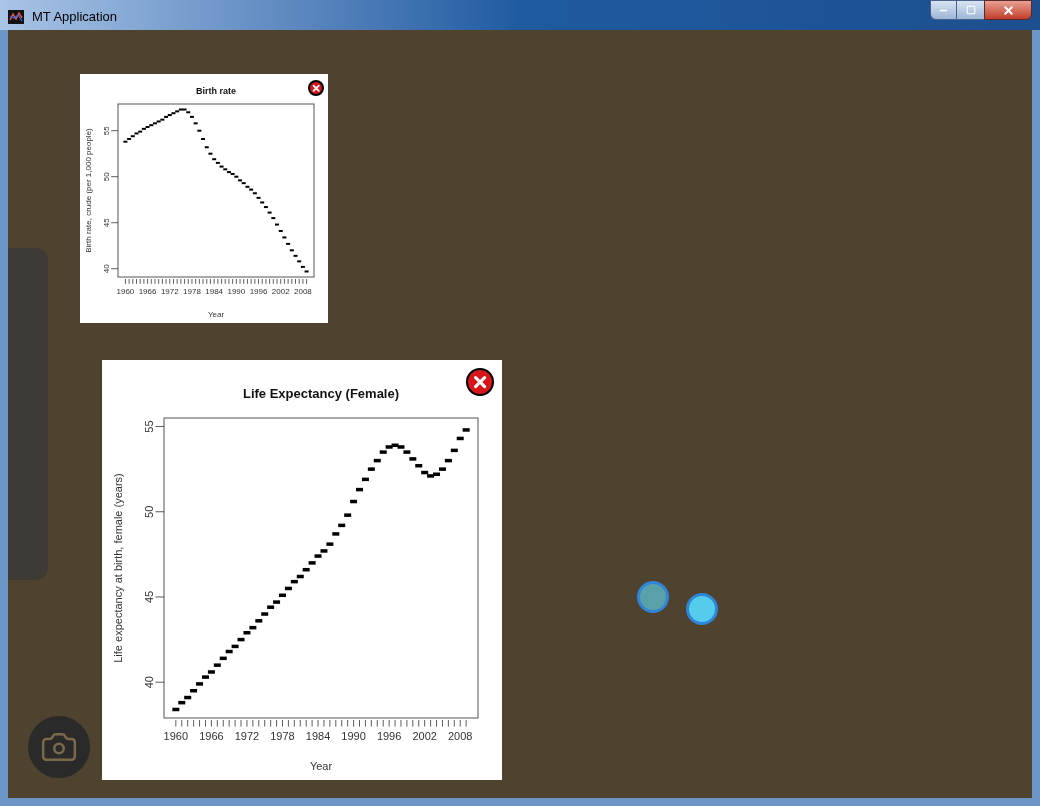  I want to click on minimize-button, so click(943, 10).